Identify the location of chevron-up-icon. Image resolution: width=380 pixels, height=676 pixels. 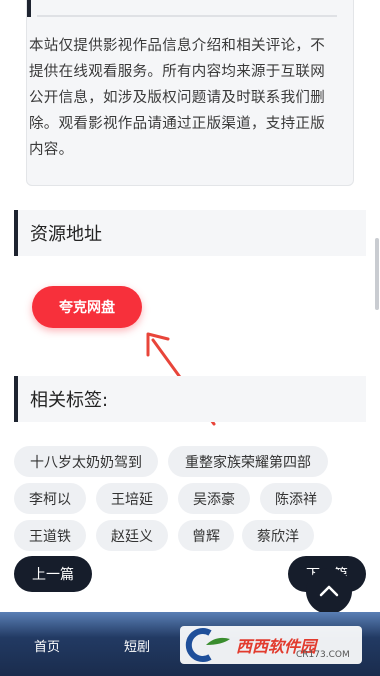
(329, 591).